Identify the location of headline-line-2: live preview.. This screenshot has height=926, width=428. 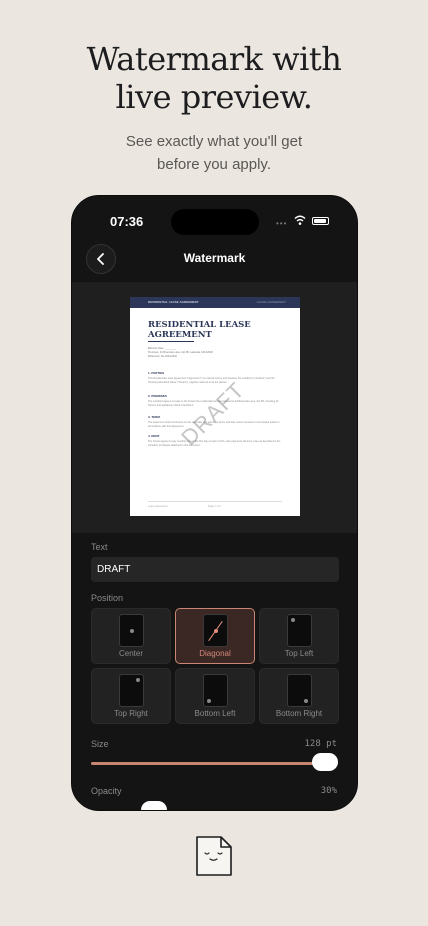
(214, 97).